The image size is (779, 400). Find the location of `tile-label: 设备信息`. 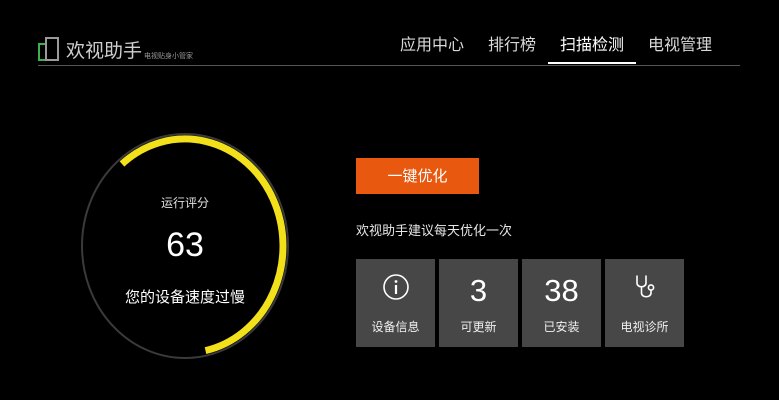

tile-label: 设备信息 is located at coordinates (395, 327).